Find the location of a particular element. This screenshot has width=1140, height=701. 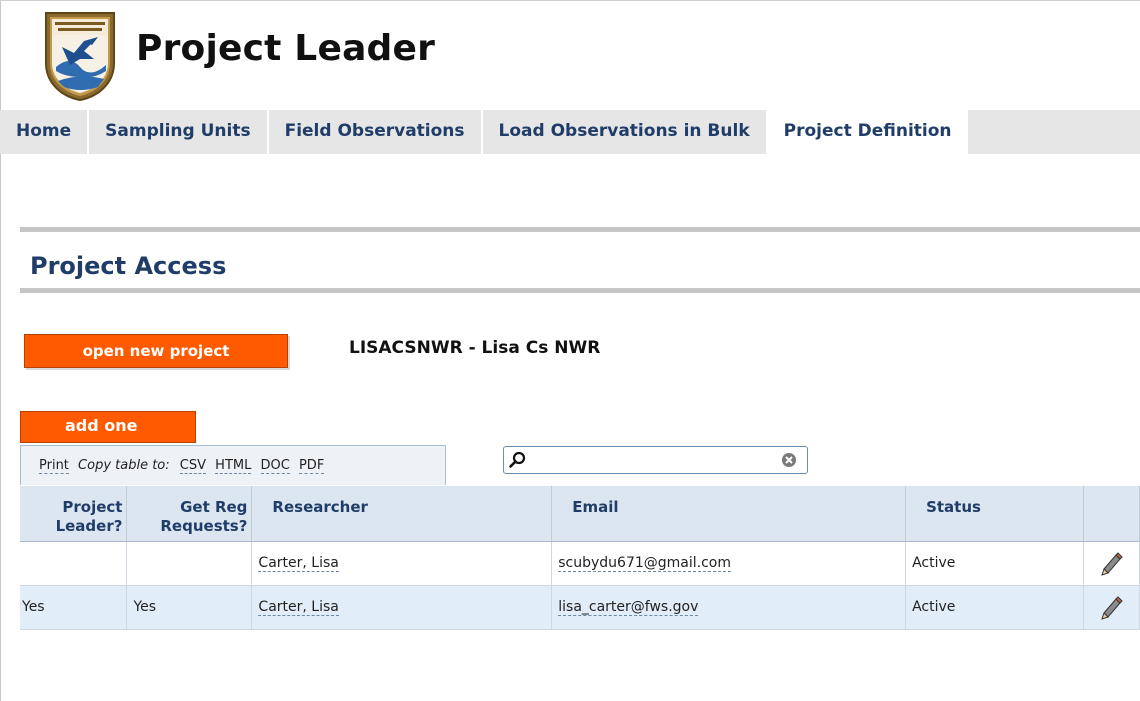

copy-html-link: HTML is located at coordinates (233, 466).